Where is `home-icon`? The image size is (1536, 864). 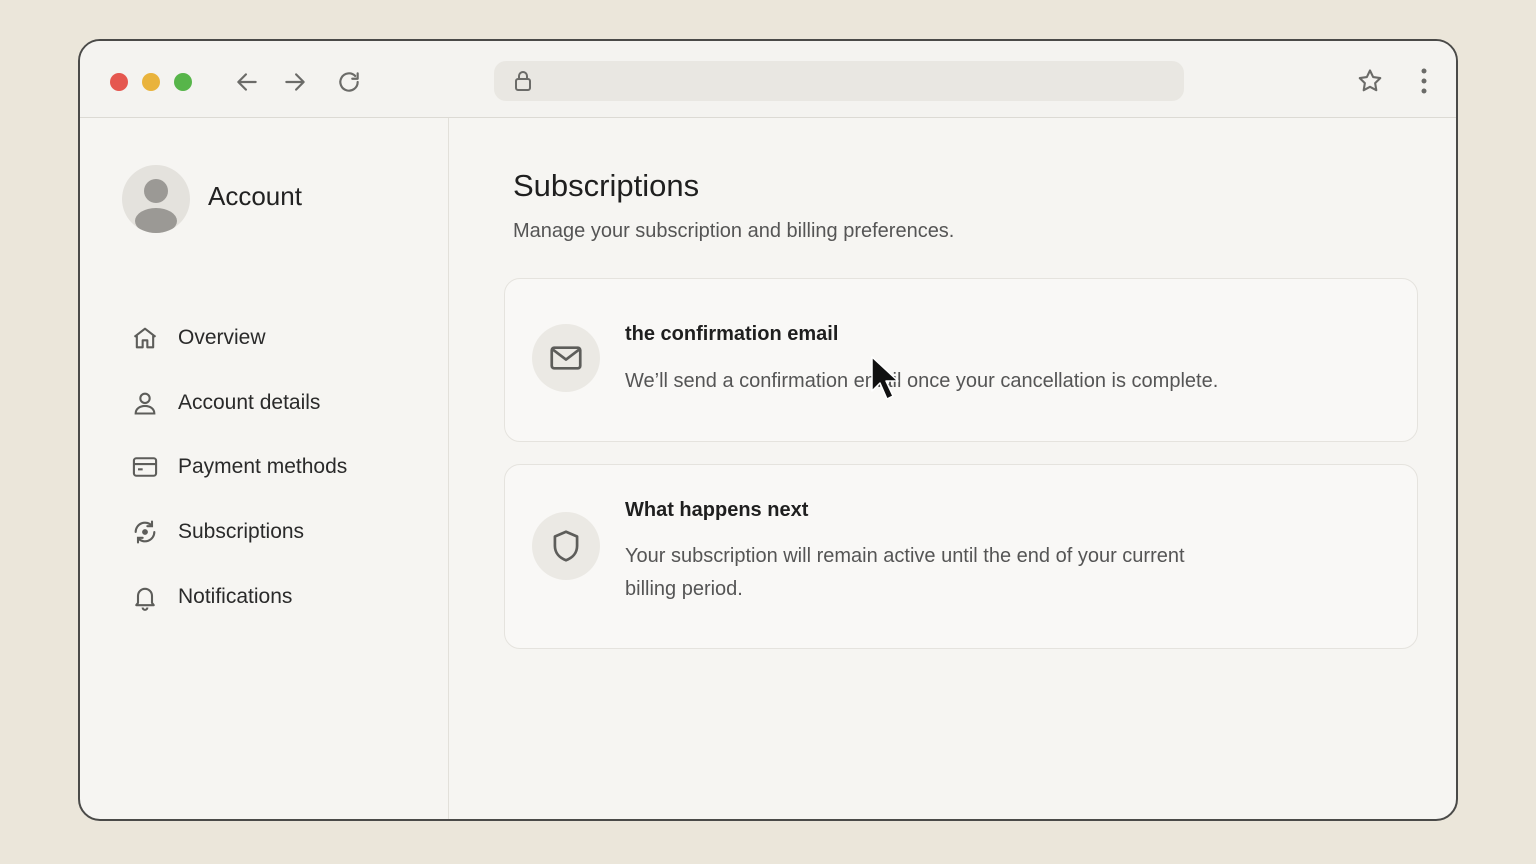
home-icon is located at coordinates (145, 338).